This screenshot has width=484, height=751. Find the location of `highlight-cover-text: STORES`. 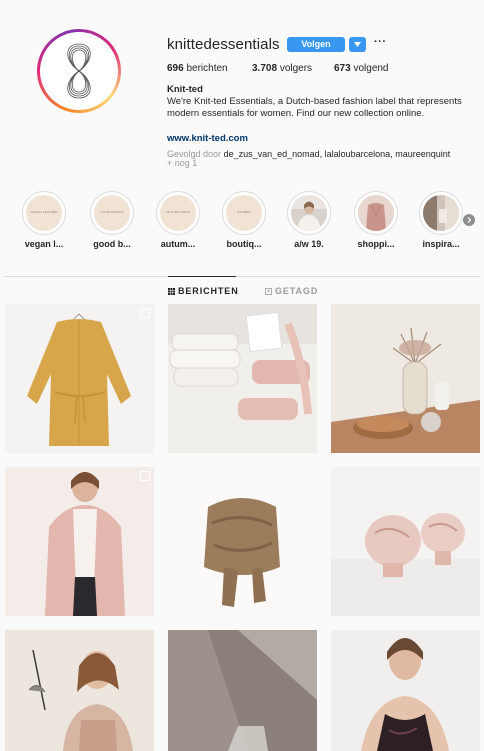

highlight-cover-text: STORES is located at coordinates (244, 212).